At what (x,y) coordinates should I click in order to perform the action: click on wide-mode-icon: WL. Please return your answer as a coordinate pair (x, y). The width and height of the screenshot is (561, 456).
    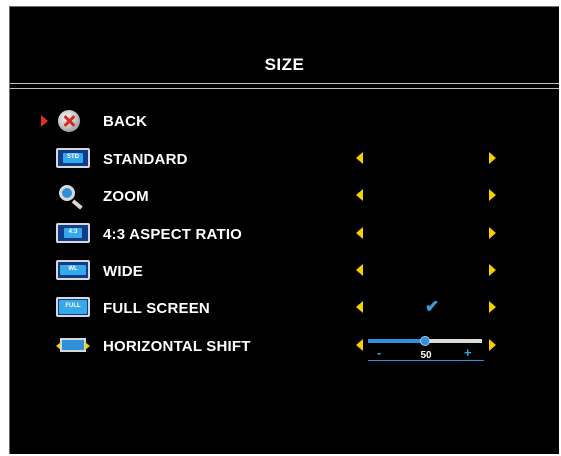
    Looking at the image, I should click on (73, 270).